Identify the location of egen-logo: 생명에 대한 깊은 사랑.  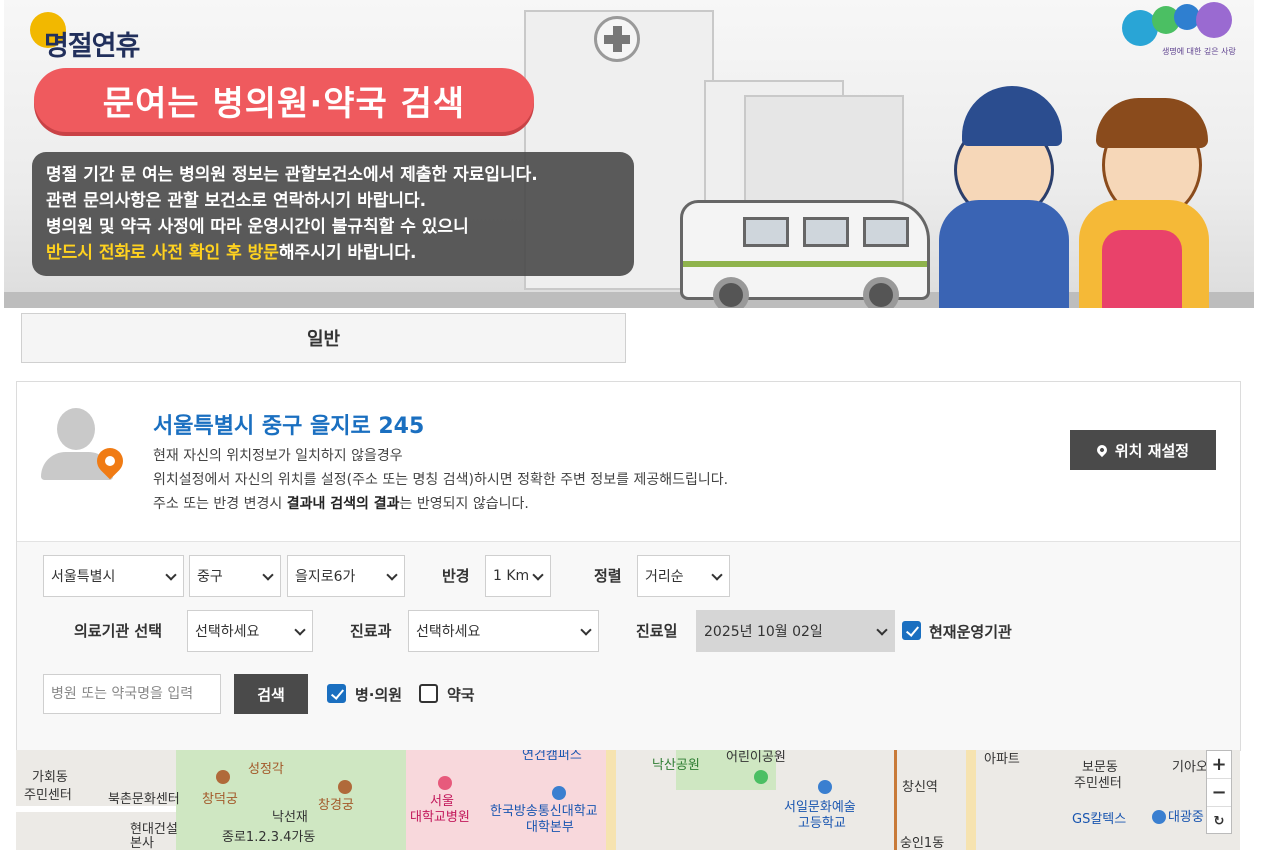
(1181, 30).